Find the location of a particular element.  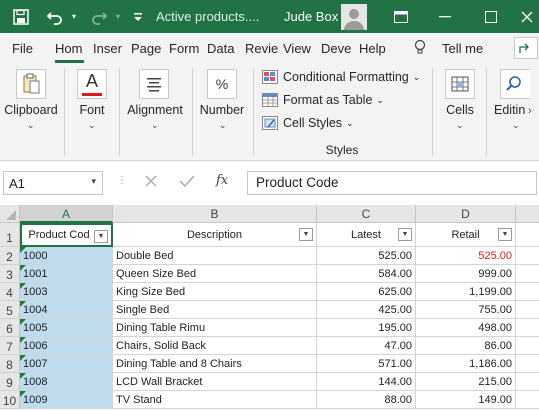

ribbon-scroll-right-icon: › is located at coordinates (530, 111).